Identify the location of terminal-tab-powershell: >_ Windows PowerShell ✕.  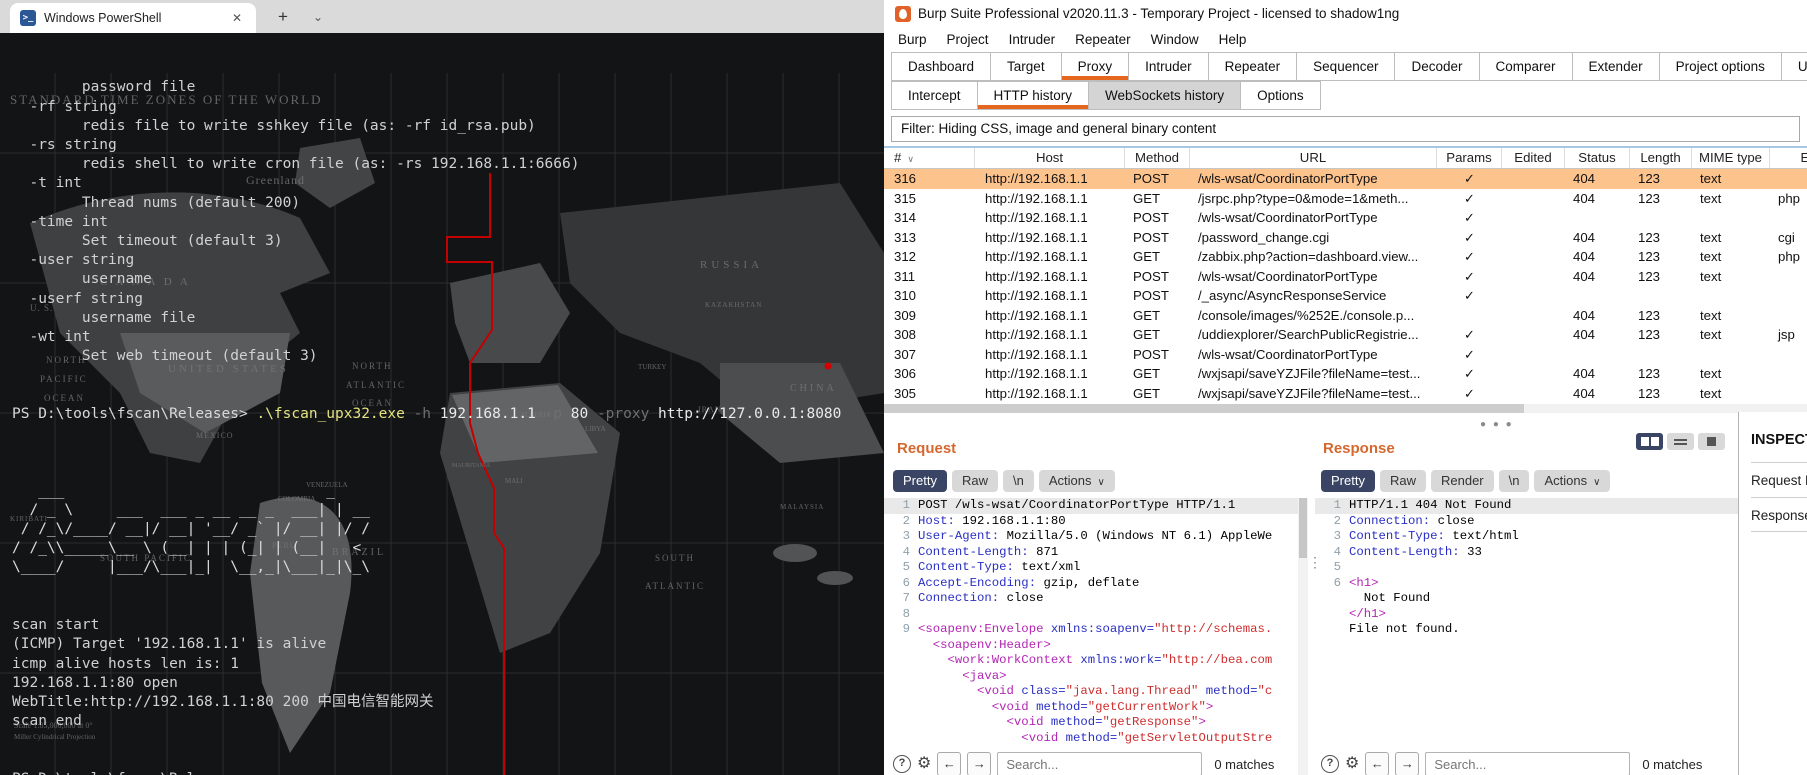
(133, 18).